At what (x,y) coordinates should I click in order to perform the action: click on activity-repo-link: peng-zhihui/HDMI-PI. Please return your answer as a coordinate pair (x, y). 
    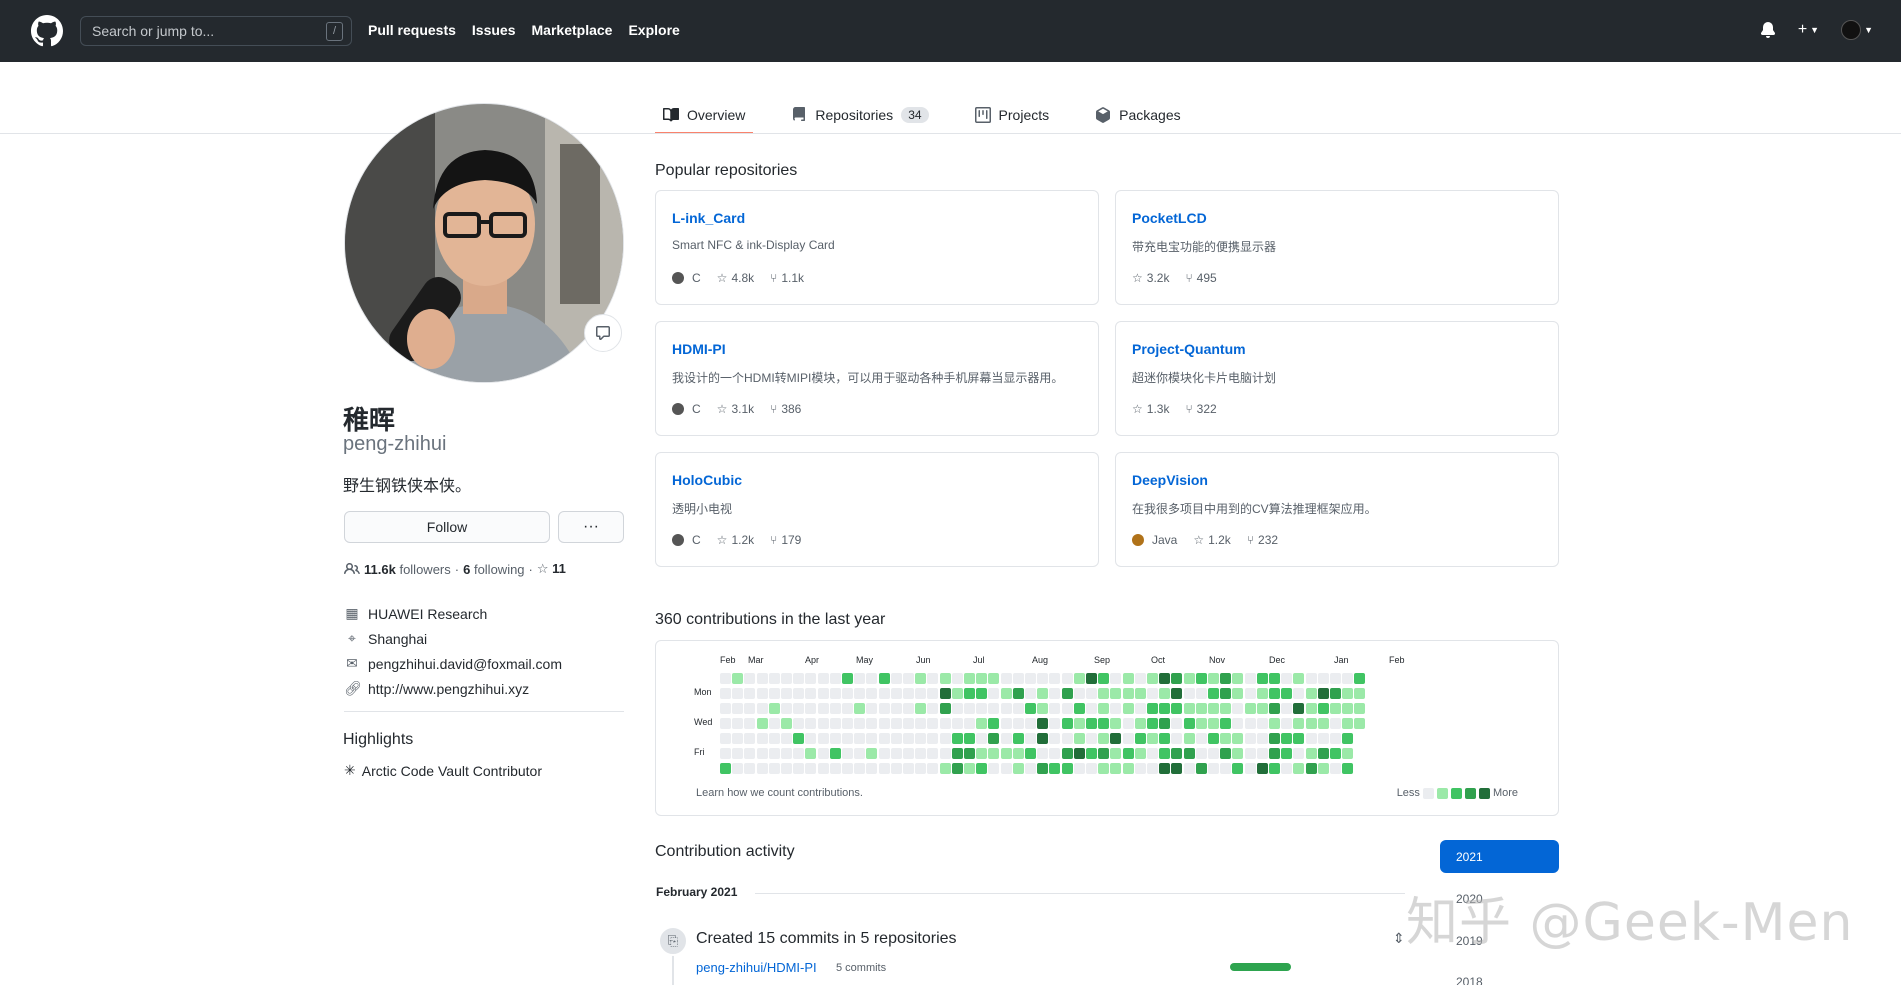
    Looking at the image, I should click on (756, 967).